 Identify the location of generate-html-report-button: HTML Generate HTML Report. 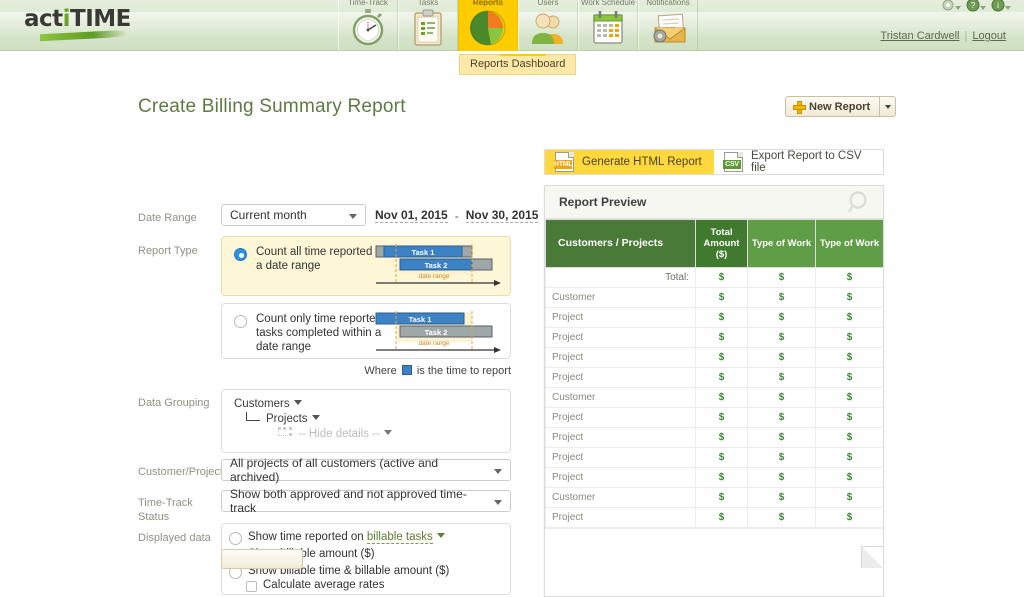
(629, 162).